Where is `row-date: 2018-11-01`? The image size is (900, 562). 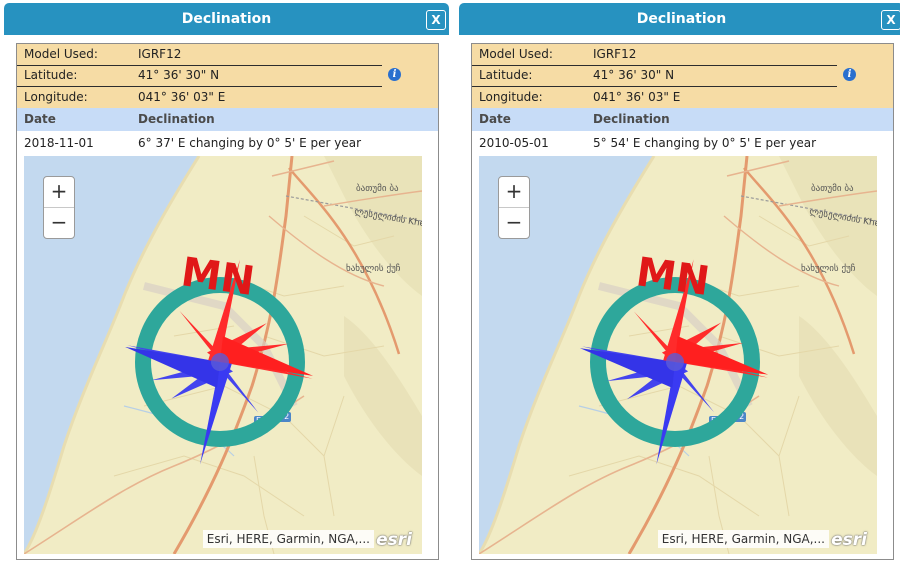 row-date: 2018-11-01 is located at coordinates (59, 143).